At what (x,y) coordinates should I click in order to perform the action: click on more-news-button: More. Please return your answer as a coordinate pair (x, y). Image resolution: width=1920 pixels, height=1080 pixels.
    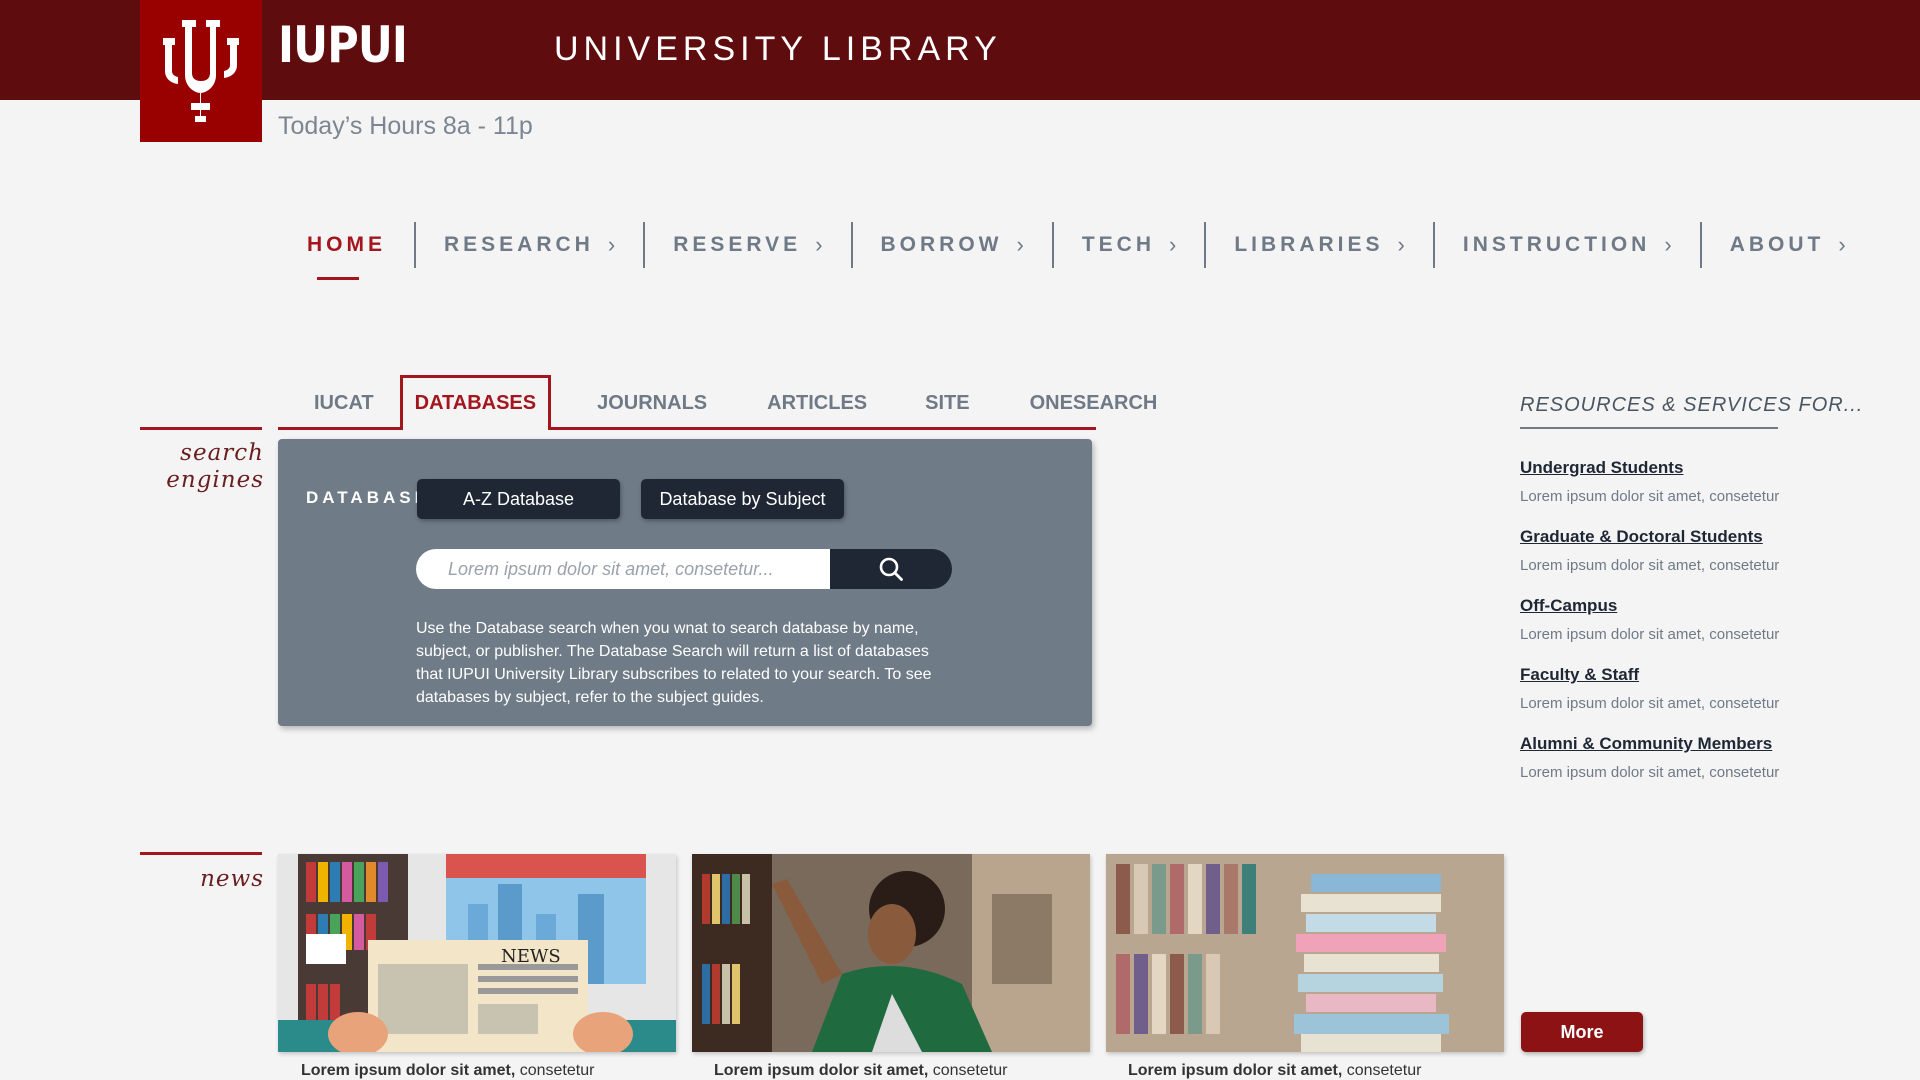
    Looking at the image, I should click on (1582, 1032).